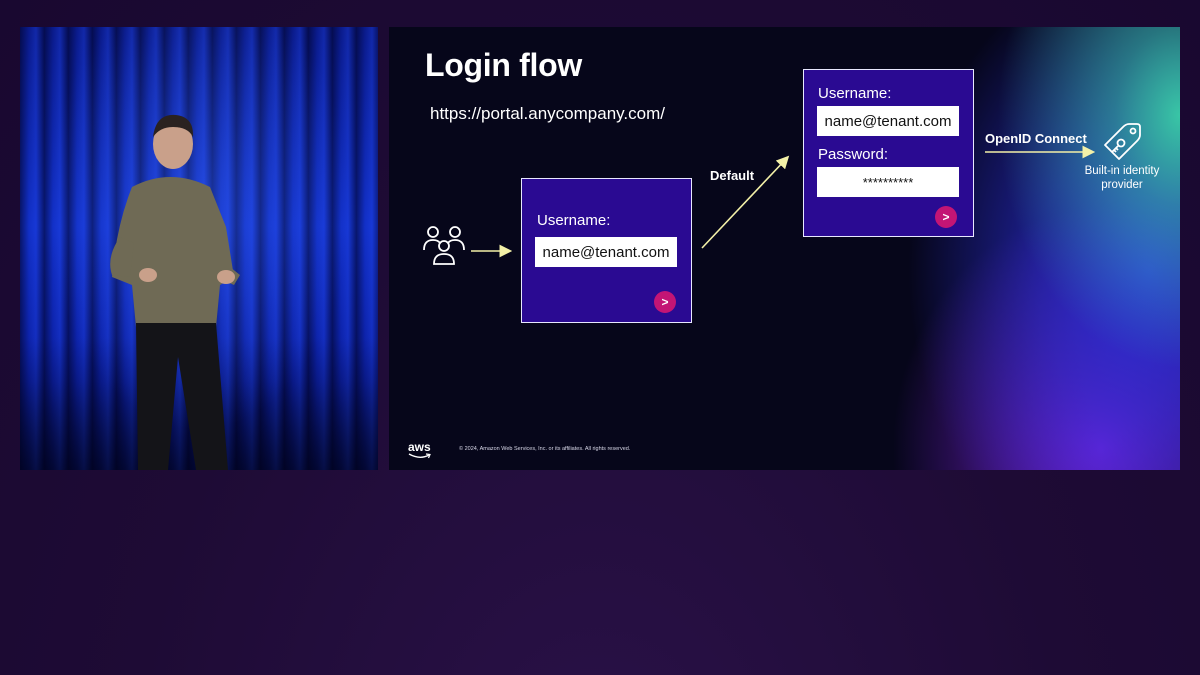  I want to click on password-label: Password:, so click(853, 154).